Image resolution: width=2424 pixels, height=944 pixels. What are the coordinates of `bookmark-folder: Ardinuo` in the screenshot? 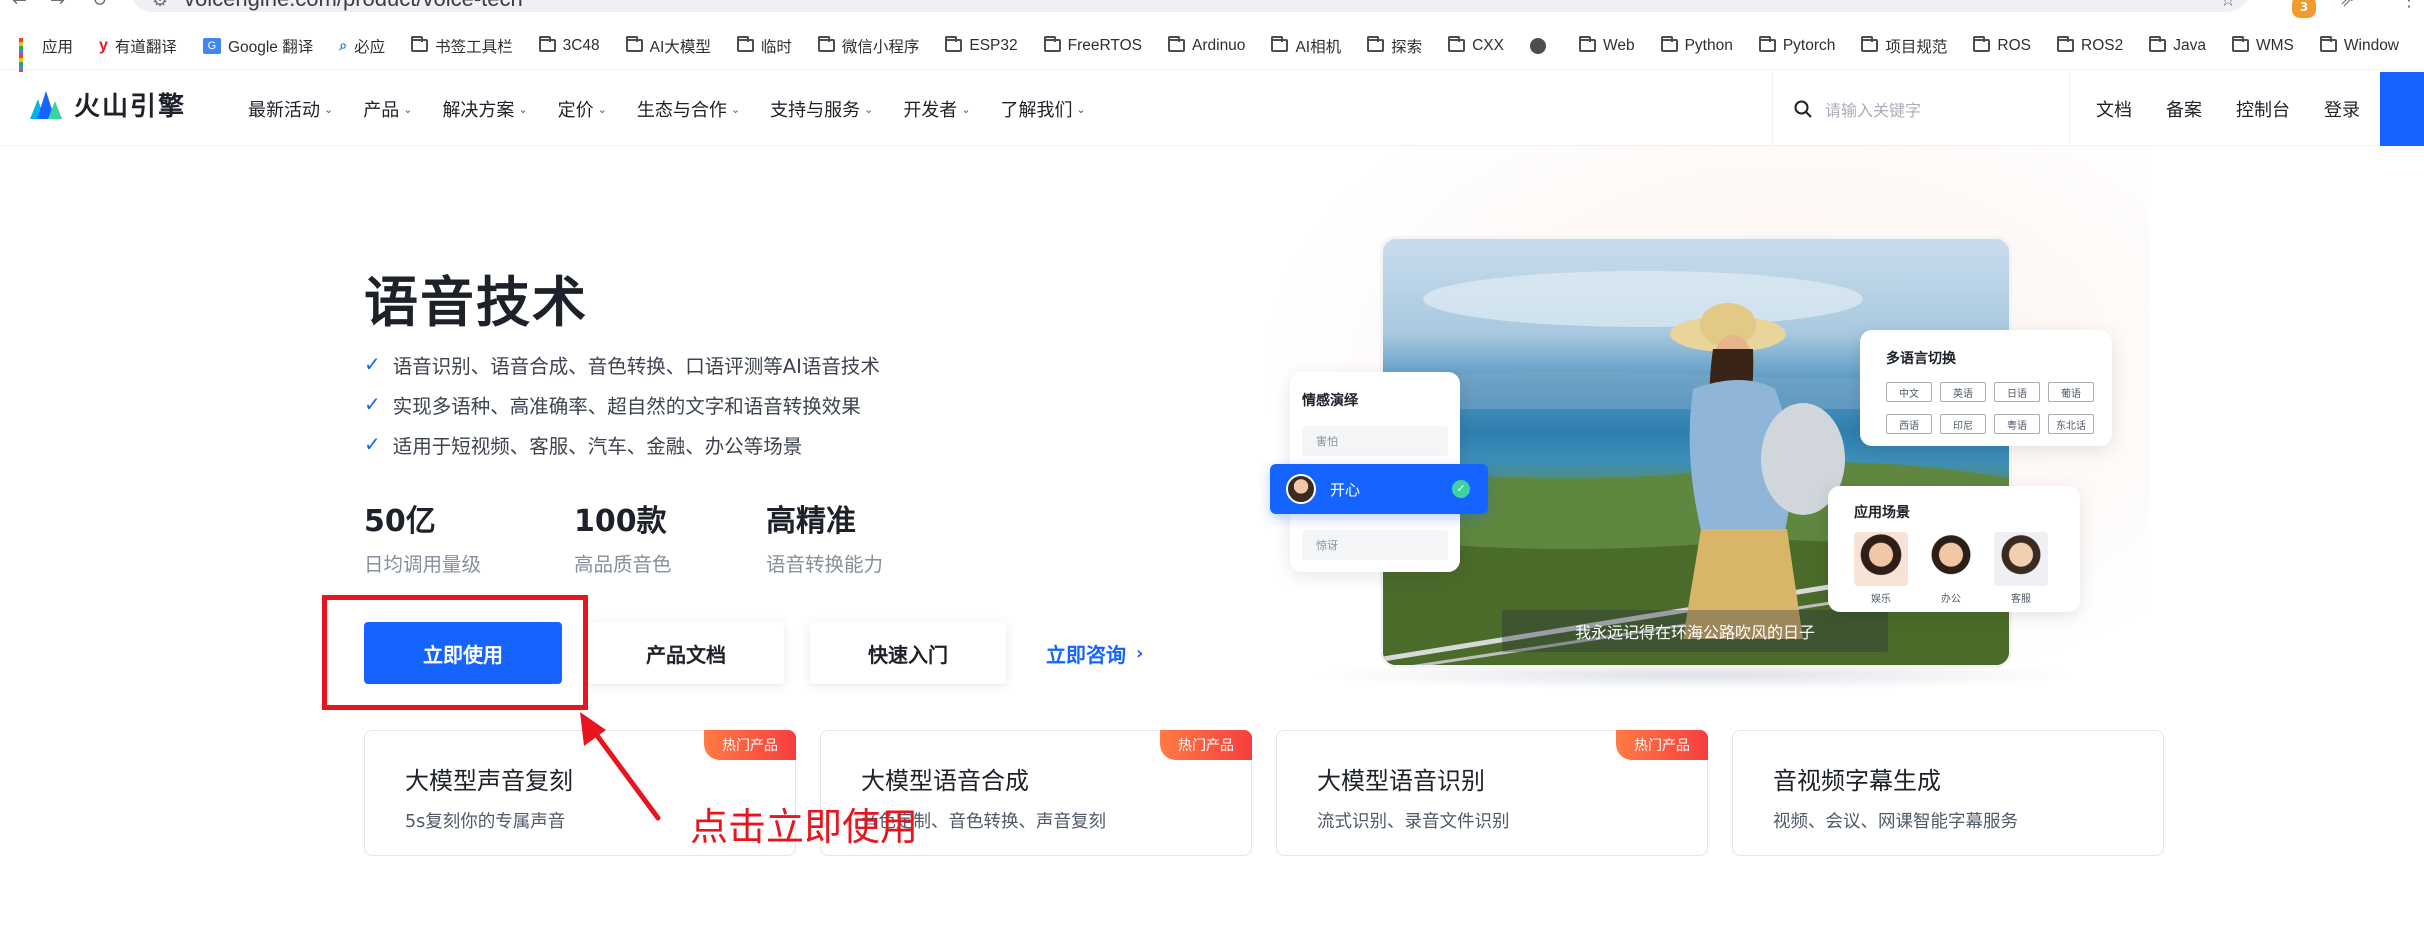 It's located at (1206, 46).